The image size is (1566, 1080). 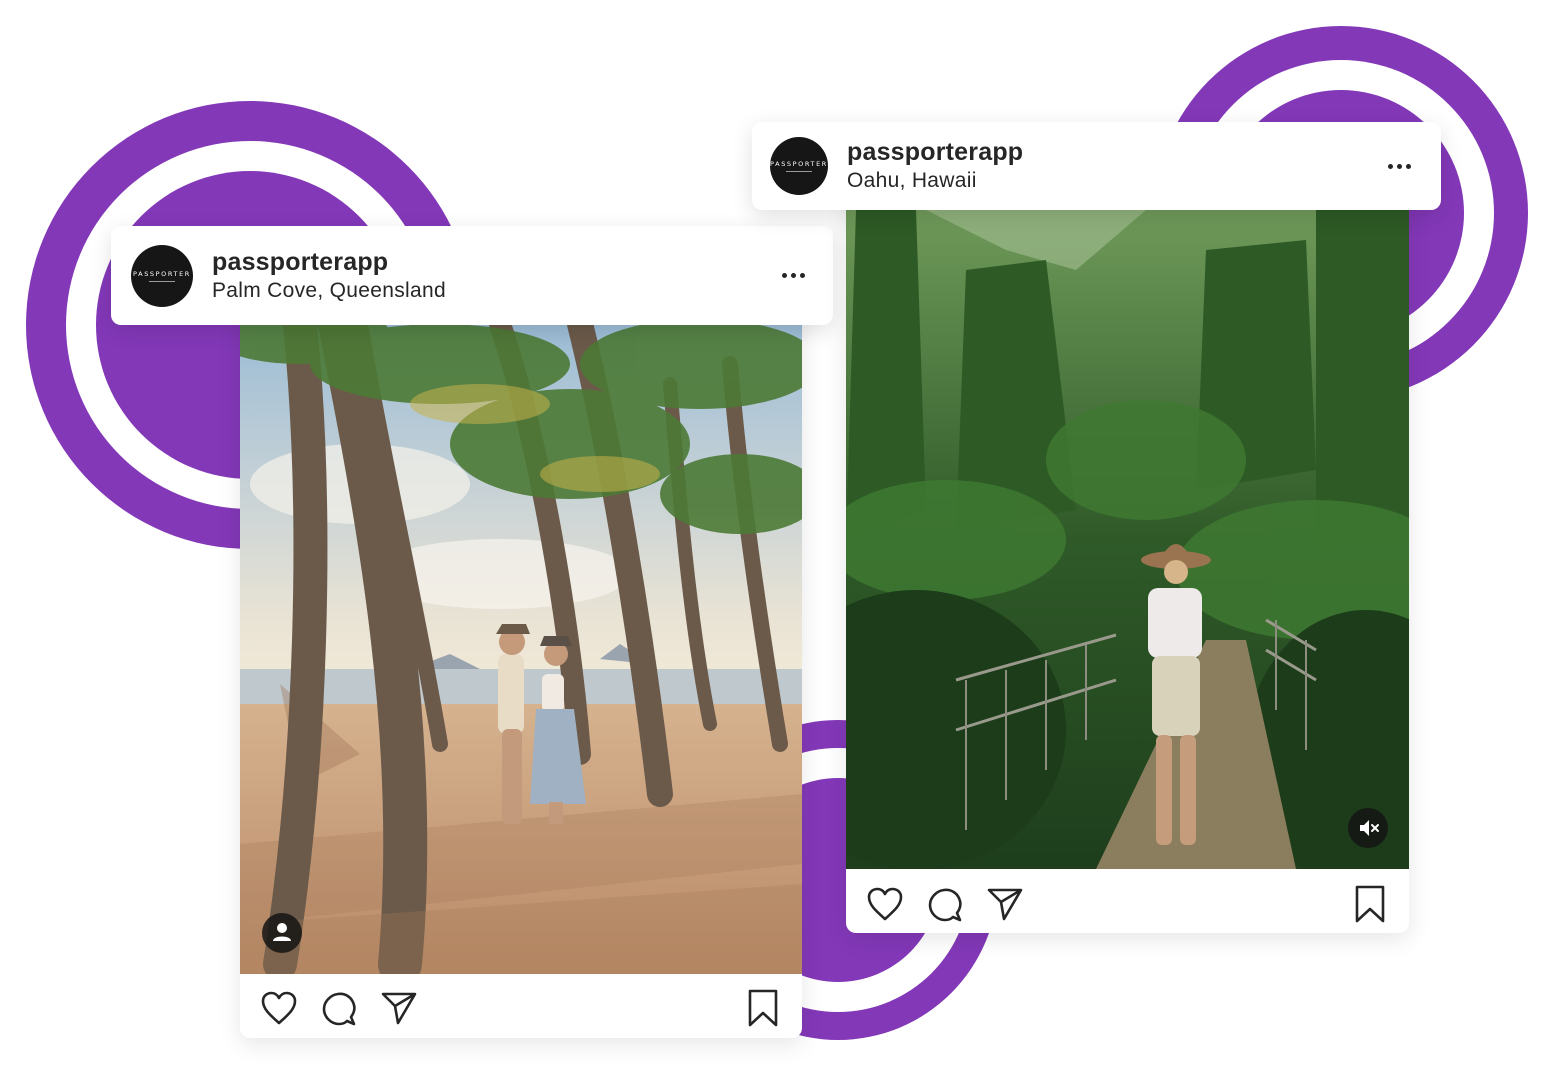 I want to click on tagged-users-button, so click(x=282, y=933).